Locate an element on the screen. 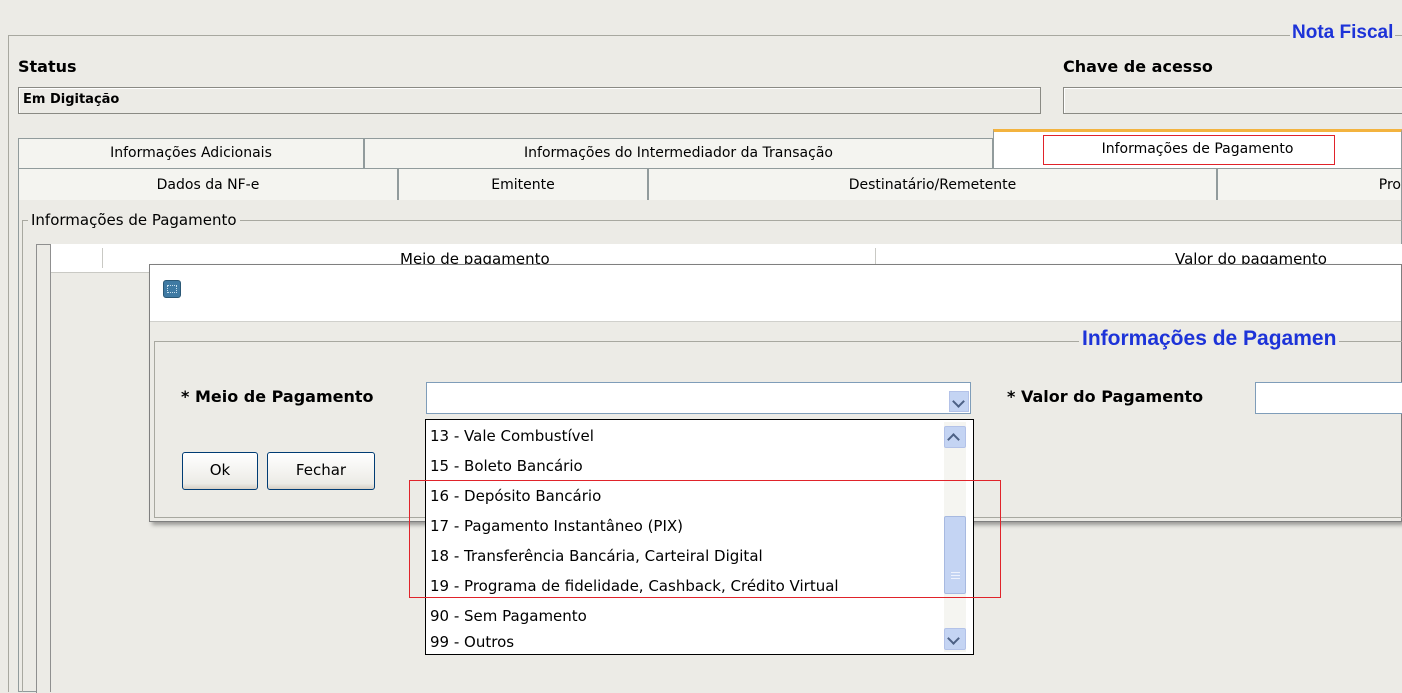 This screenshot has width=1402, height=693. fechar-button: Fechar is located at coordinates (321, 471).